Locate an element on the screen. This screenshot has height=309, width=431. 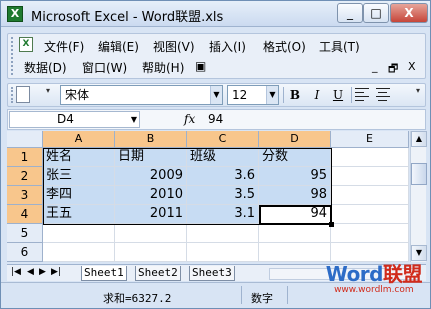
cell-d1: 分数 is located at coordinates (295, 157).